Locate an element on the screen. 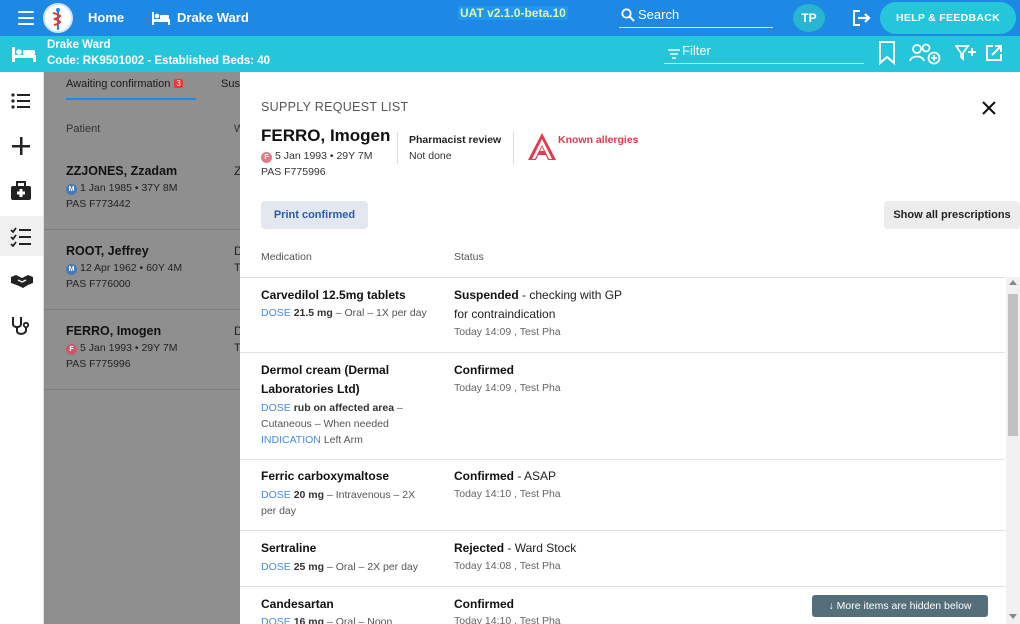 The height and width of the screenshot is (624, 1020). sidebar-nav is located at coordinates (22, 348).